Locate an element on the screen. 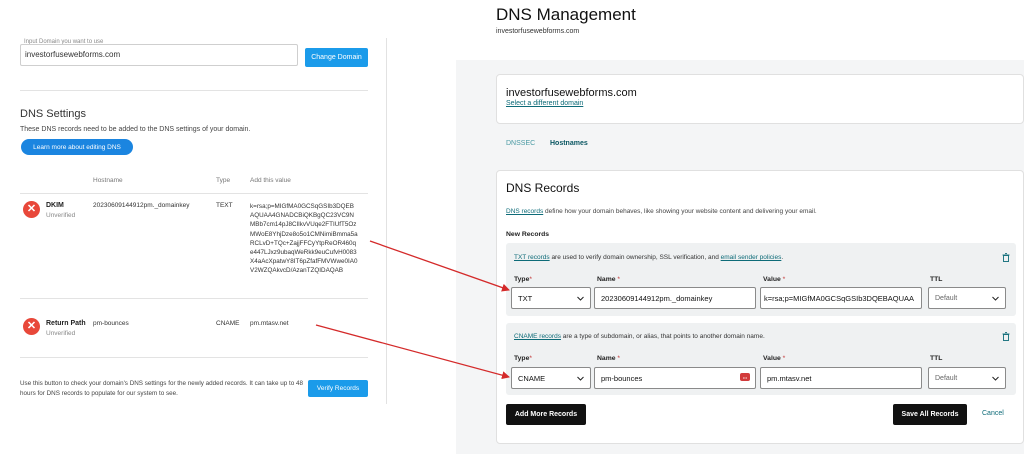 The image size is (1024, 454). type-value: CNAME is located at coordinates (532, 378).